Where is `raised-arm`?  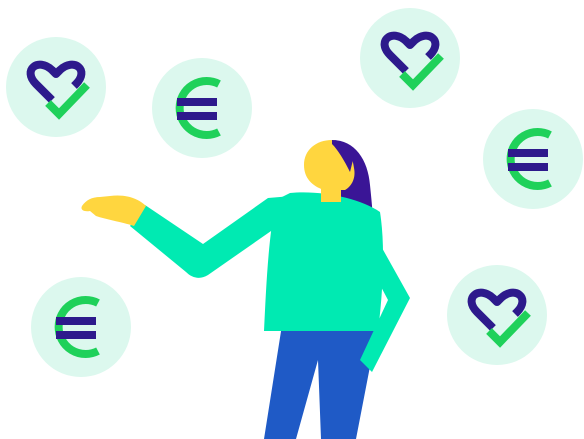 raised-arm is located at coordinates (211, 237).